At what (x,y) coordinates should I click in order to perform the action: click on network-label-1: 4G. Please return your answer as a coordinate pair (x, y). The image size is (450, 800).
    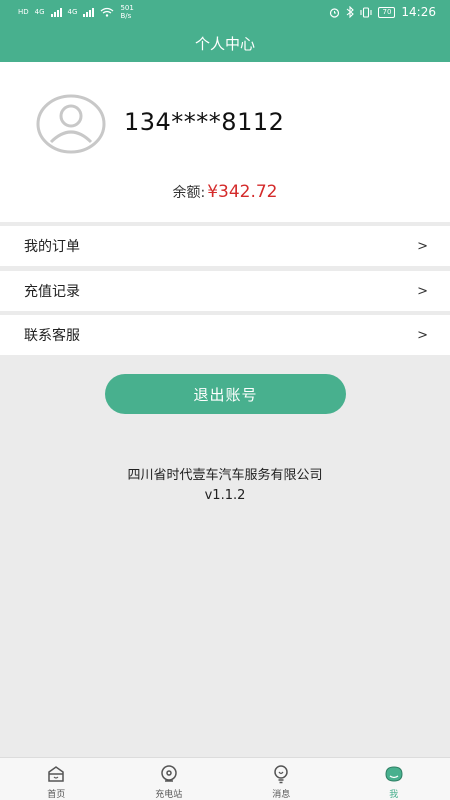
    Looking at the image, I should click on (39, 12).